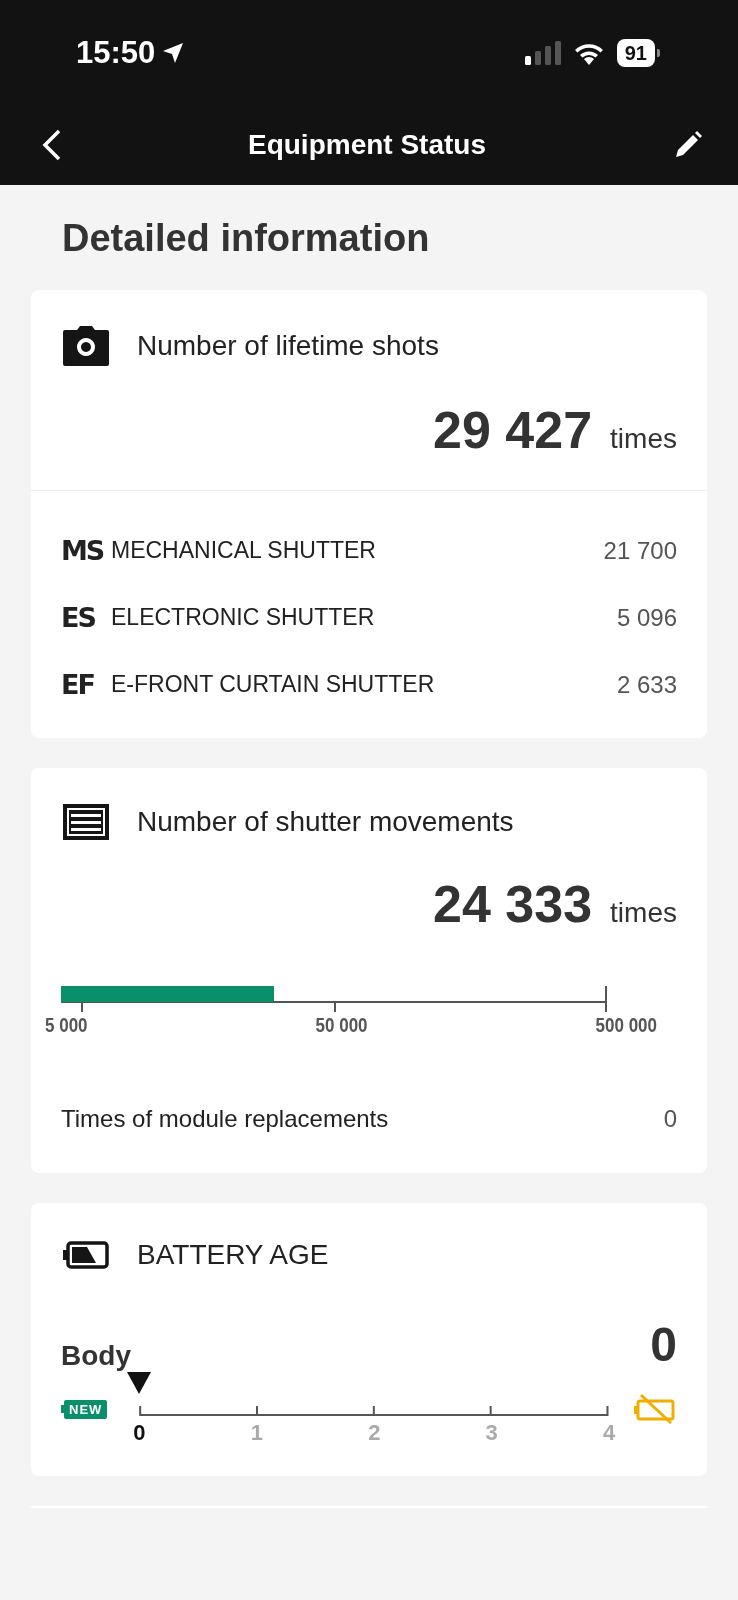 The width and height of the screenshot is (738, 1600). I want to click on scale-tick-label: 0, so click(139, 1433).